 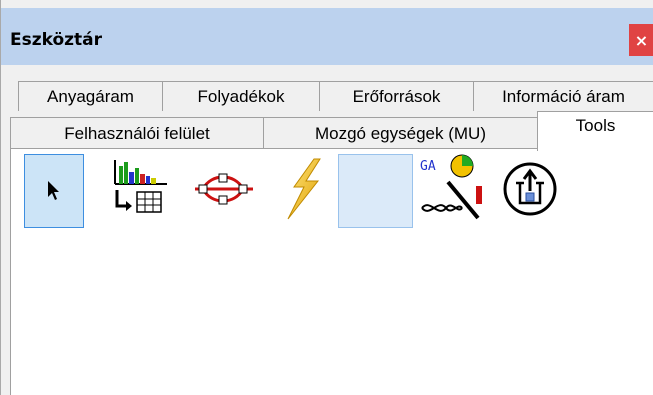 What do you see at coordinates (396, 96) in the screenshot?
I see `tab-eroforrasok: Erőforrások` at bounding box center [396, 96].